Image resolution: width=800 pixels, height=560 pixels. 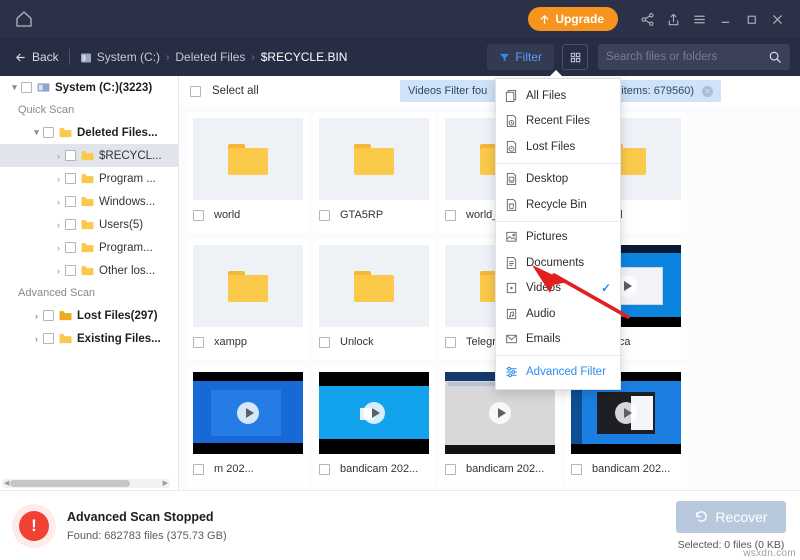 What do you see at coordinates (558, 263) in the screenshot?
I see `menu-item-documents: Documents` at bounding box center [558, 263].